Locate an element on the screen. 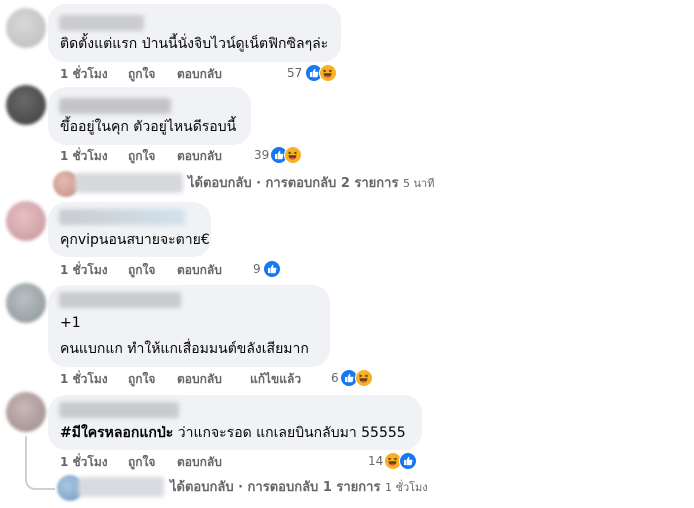 The width and height of the screenshot is (694, 508). replies-text: ได้ตอบกลับ · การตอบกลับ 1 รายการ is located at coordinates (275, 487).